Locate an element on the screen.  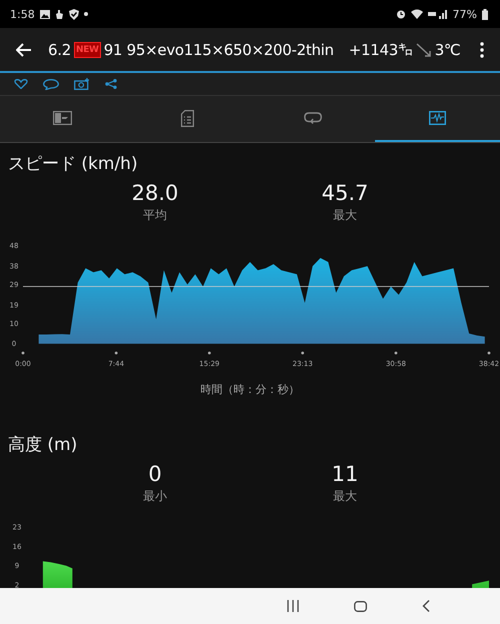
stat-label: 最小 is located at coordinates (155, 496).